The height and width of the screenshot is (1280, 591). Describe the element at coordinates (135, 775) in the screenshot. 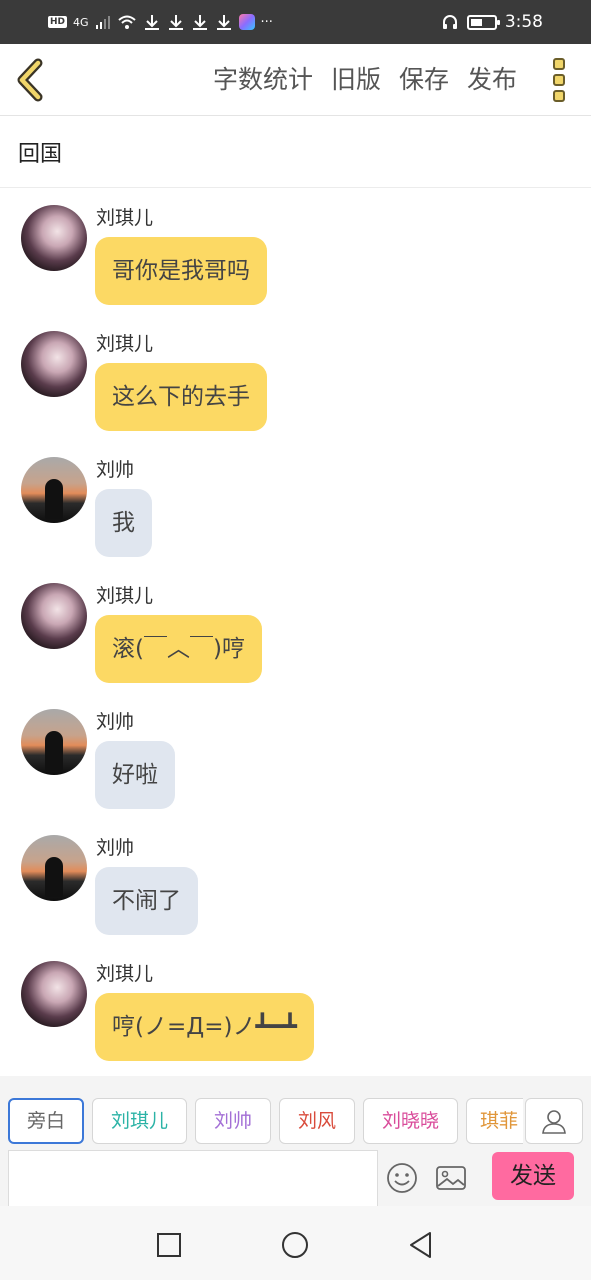

I see `message-bubble: 好啦` at that location.